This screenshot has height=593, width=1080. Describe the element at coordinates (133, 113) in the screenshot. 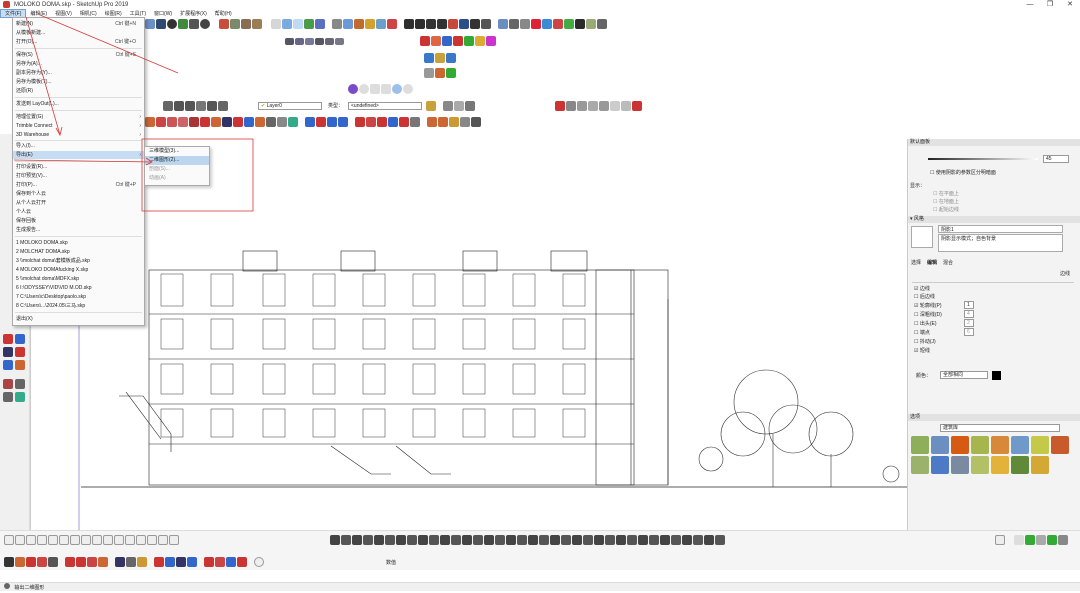

I see `annotation-overlay` at that location.